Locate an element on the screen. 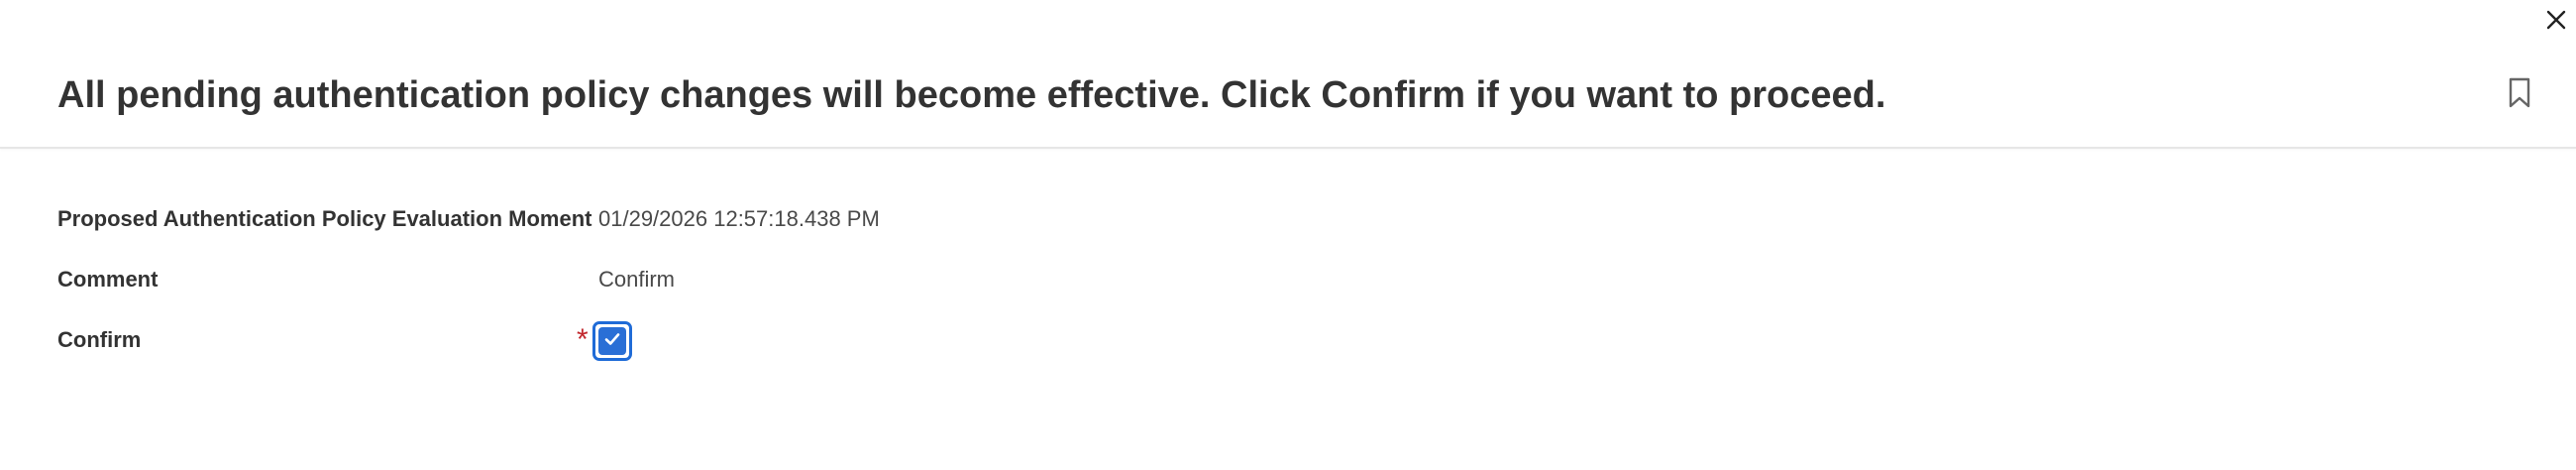  comment-value: Confirm is located at coordinates (637, 279).